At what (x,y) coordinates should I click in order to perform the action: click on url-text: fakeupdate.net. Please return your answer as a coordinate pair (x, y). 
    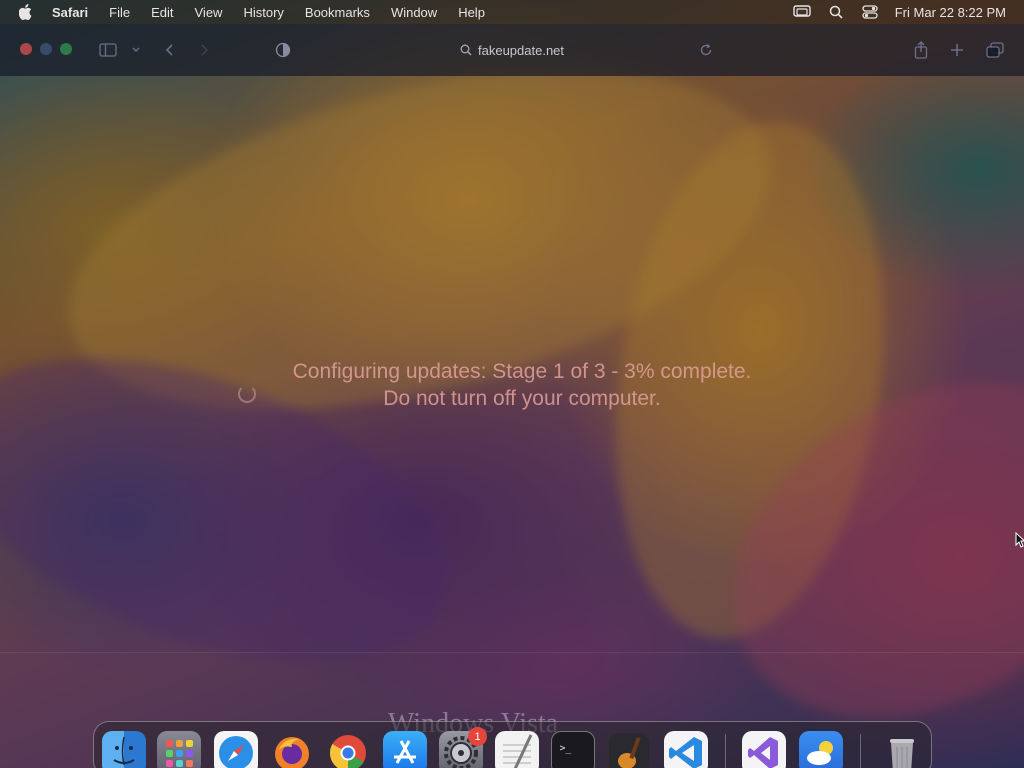
    Looking at the image, I should click on (521, 50).